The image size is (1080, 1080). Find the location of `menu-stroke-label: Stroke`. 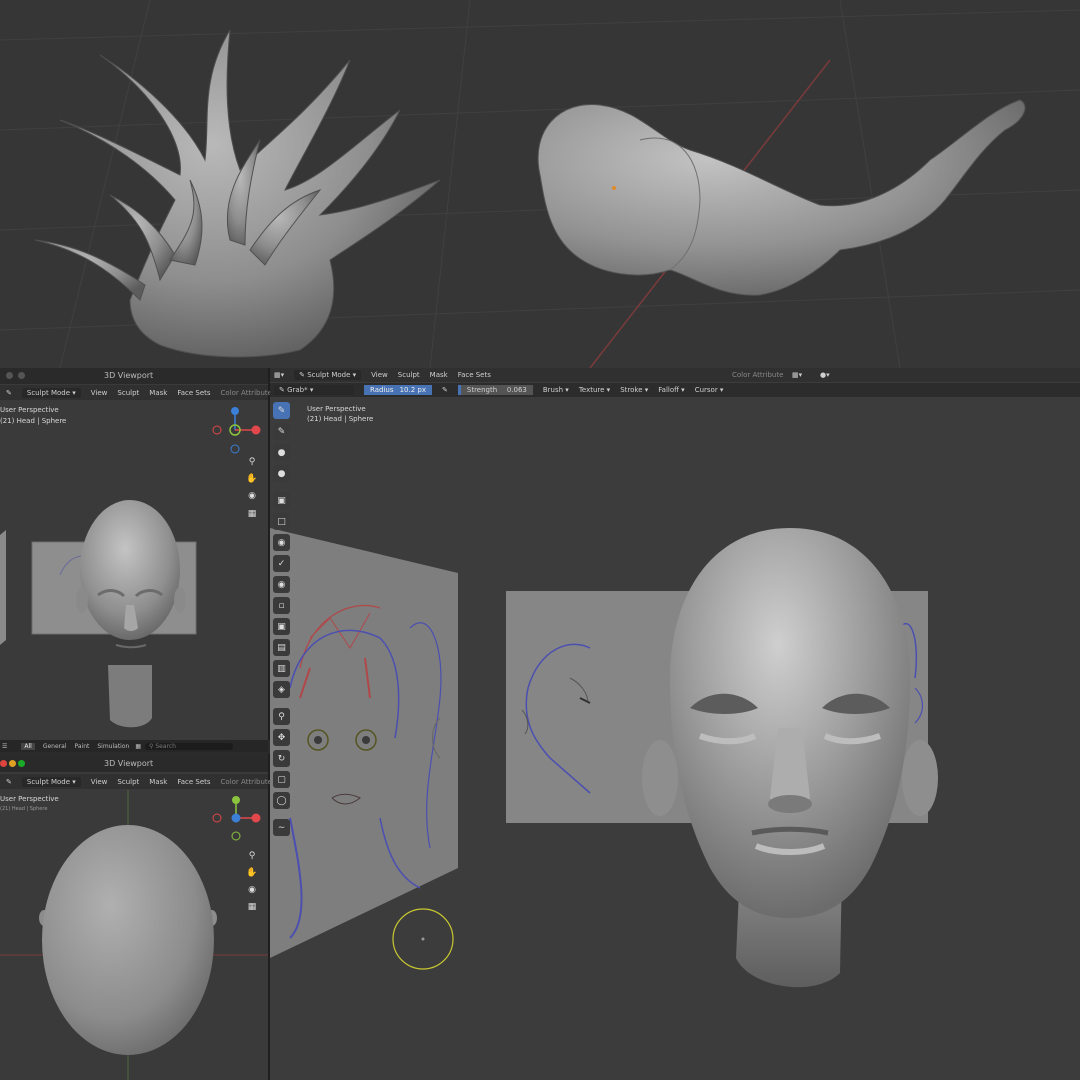

menu-stroke-label: Stroke is located at coordinates (631, 390).